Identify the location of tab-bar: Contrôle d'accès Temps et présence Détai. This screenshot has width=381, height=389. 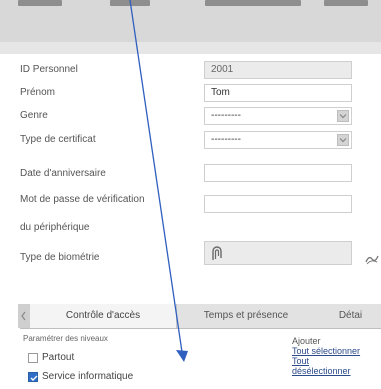
(199, 316).